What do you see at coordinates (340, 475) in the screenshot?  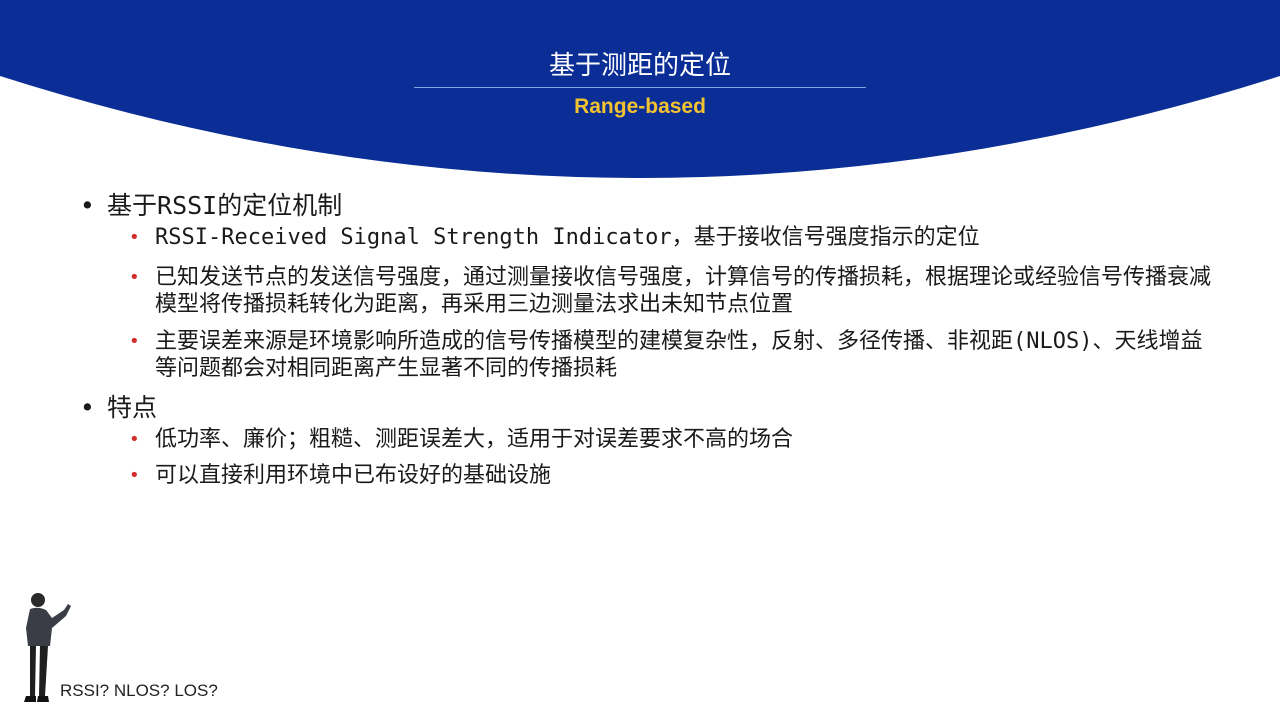 I see `sub-bullet-infrastructure: • 可以直接利用环境中已布设好的基础设施` at bounding box center [340, 475].